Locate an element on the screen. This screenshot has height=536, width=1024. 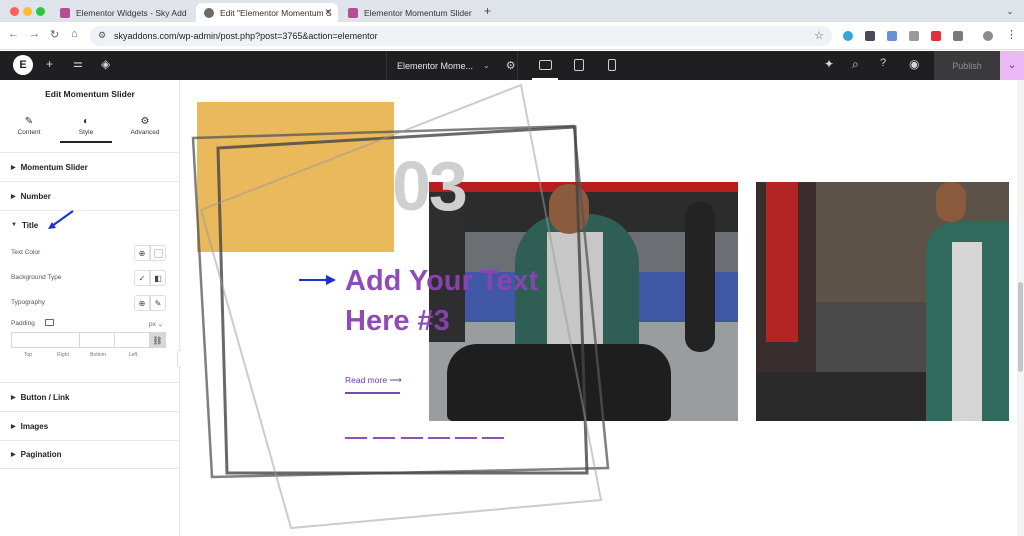
publish-button: Publish is located at coordinates (967, 65).